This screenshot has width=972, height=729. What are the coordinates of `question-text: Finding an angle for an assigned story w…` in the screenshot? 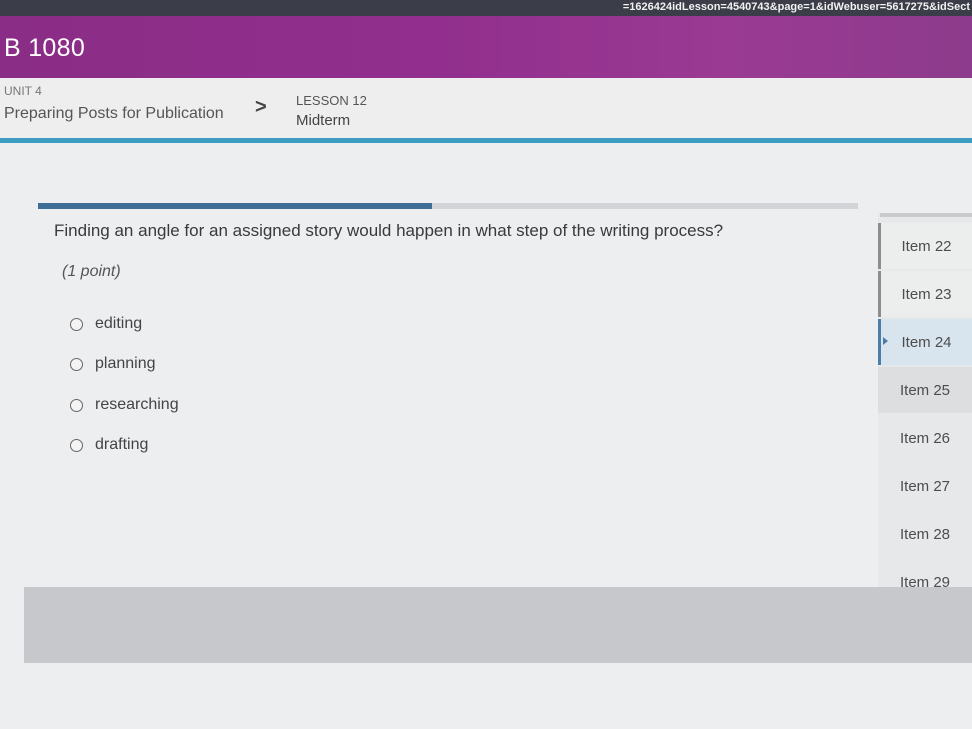 It's located at (389, 230).